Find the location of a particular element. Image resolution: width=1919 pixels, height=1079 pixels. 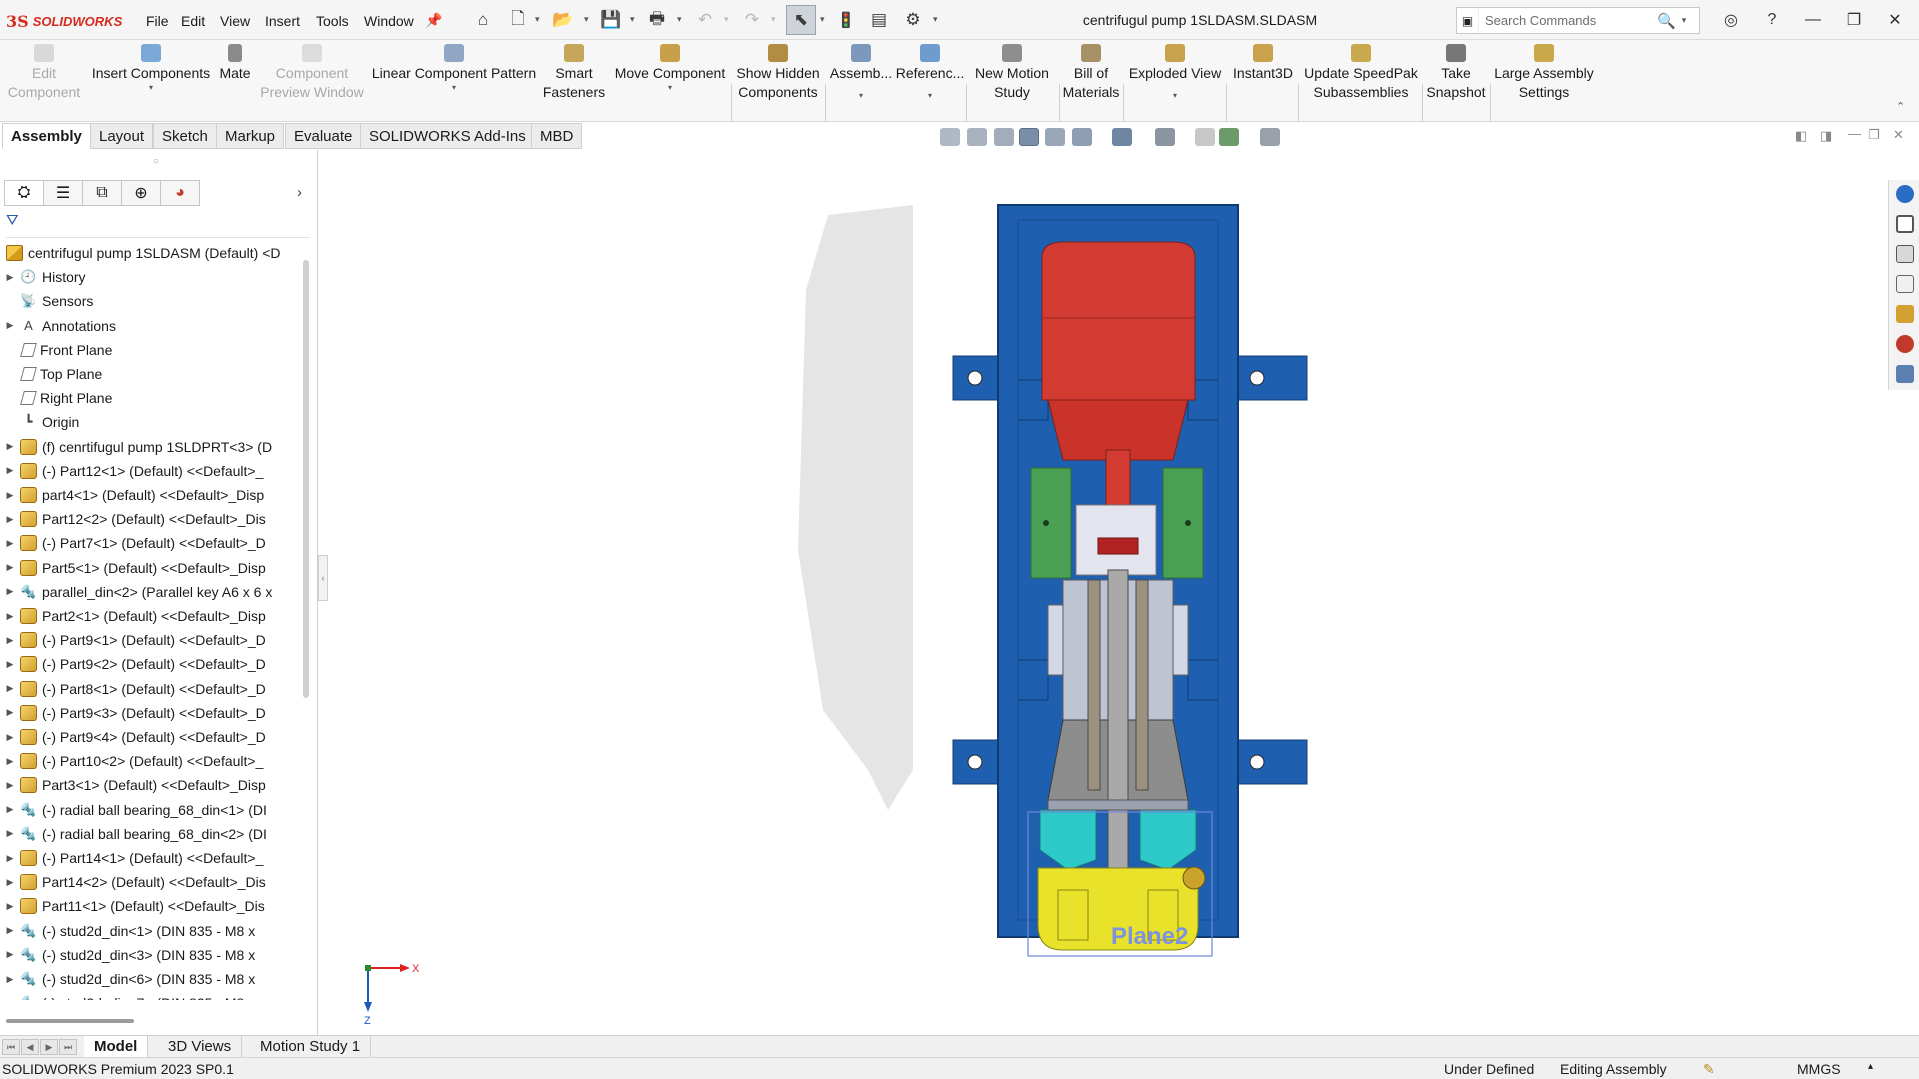

reference-geometry-button: Referenc... ▾ is located at coordinates (930, 72).